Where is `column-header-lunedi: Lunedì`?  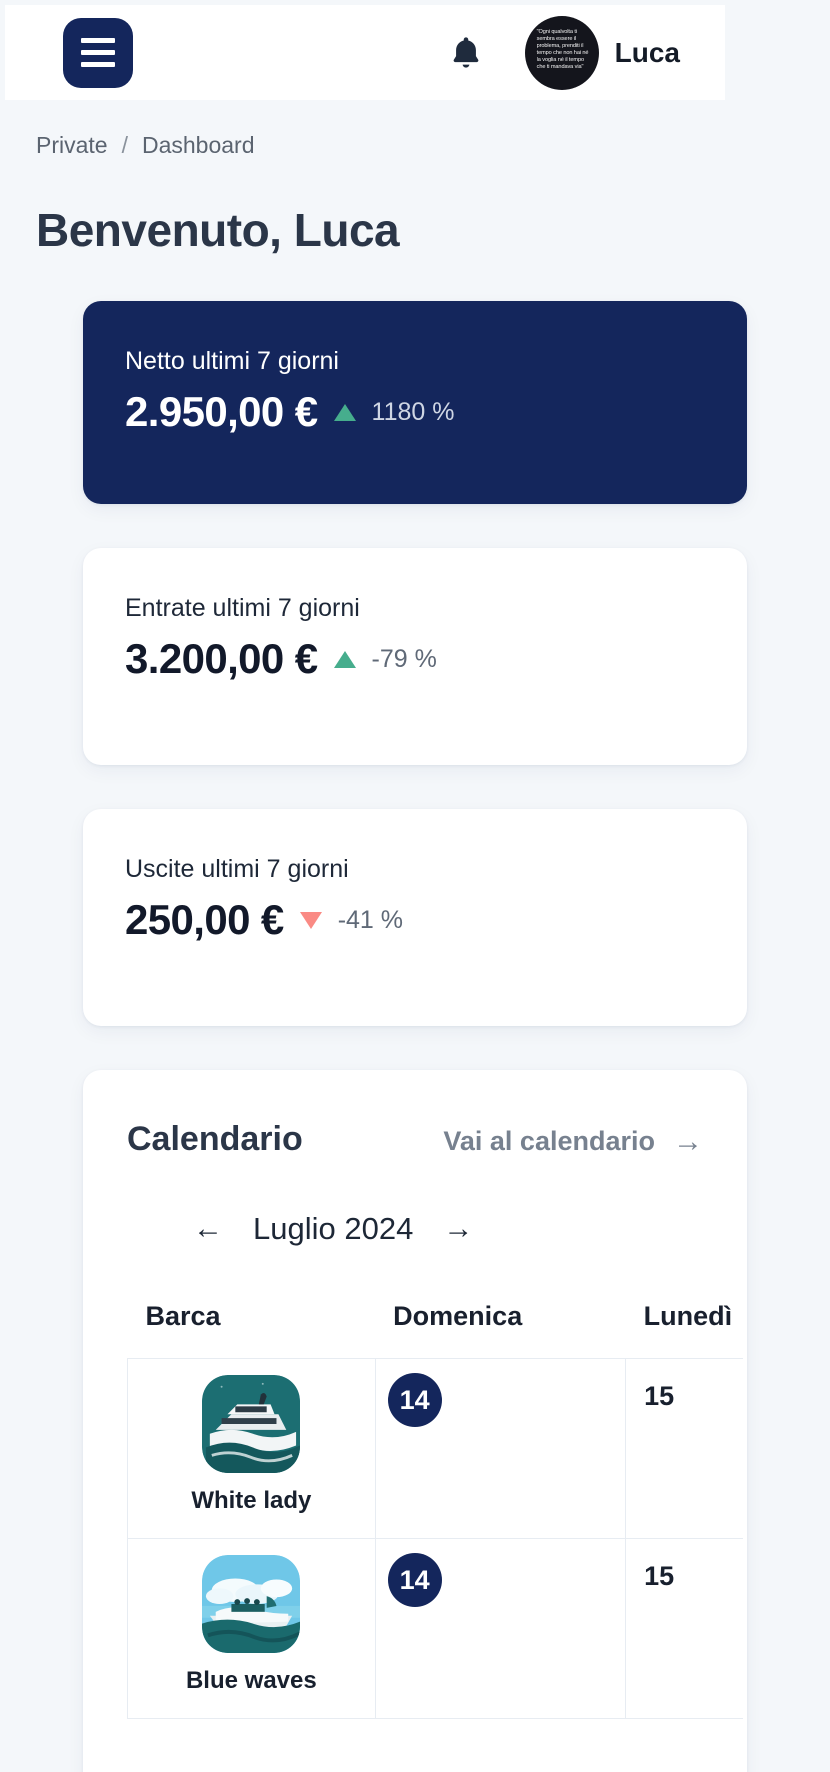 column-header-lunedi: Lunedì is located at coordinates (688, 1316).